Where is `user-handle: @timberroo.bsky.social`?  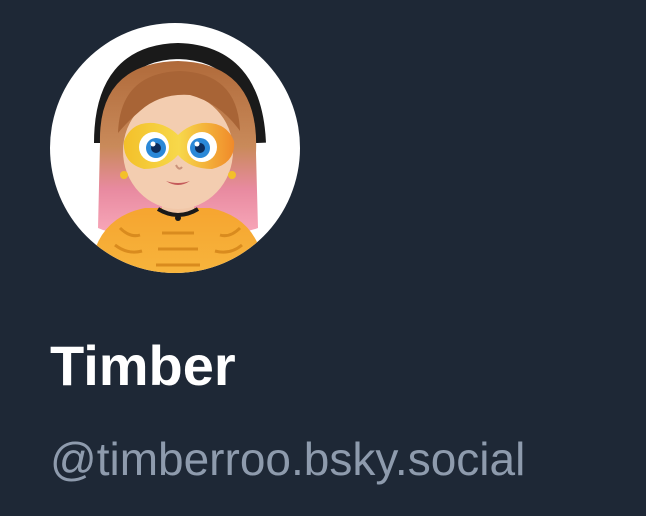 user-handle: @timberroo.bsky.social is located at coordinates (287, 459).